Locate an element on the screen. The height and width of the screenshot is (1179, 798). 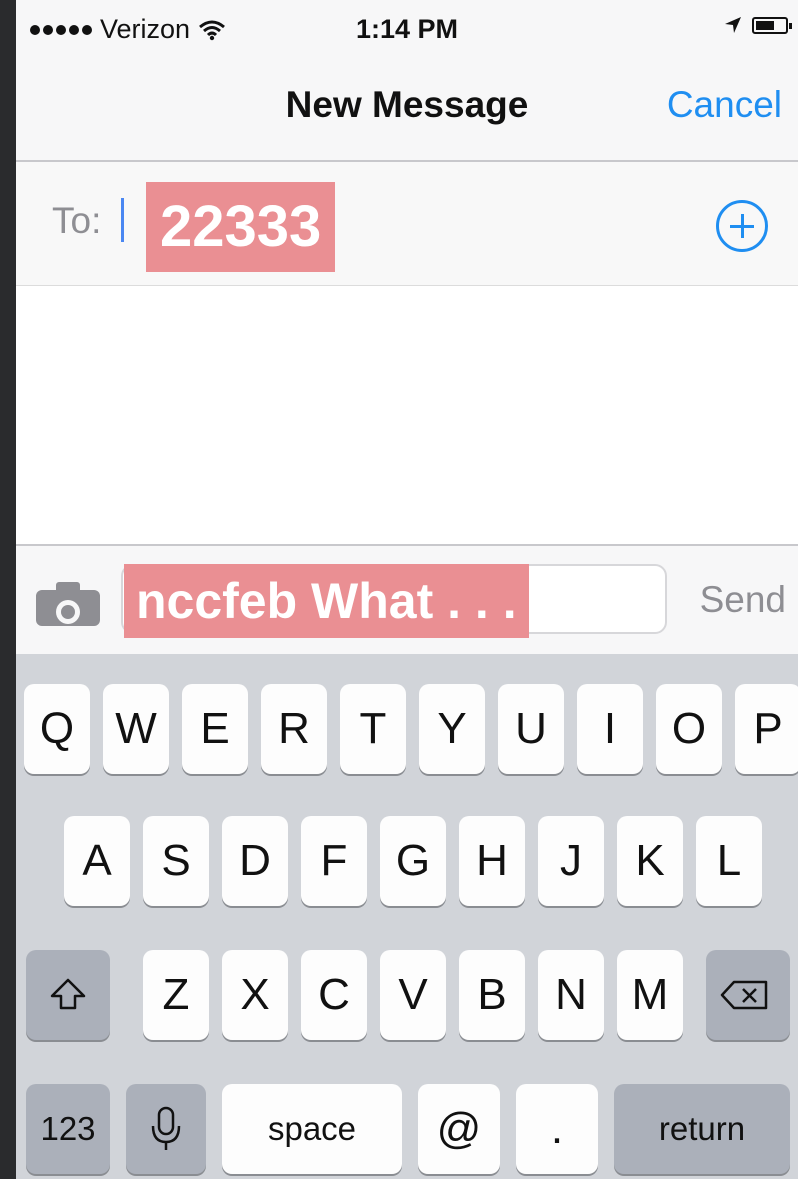
letter-key: W is located at coordinates (136, 729).